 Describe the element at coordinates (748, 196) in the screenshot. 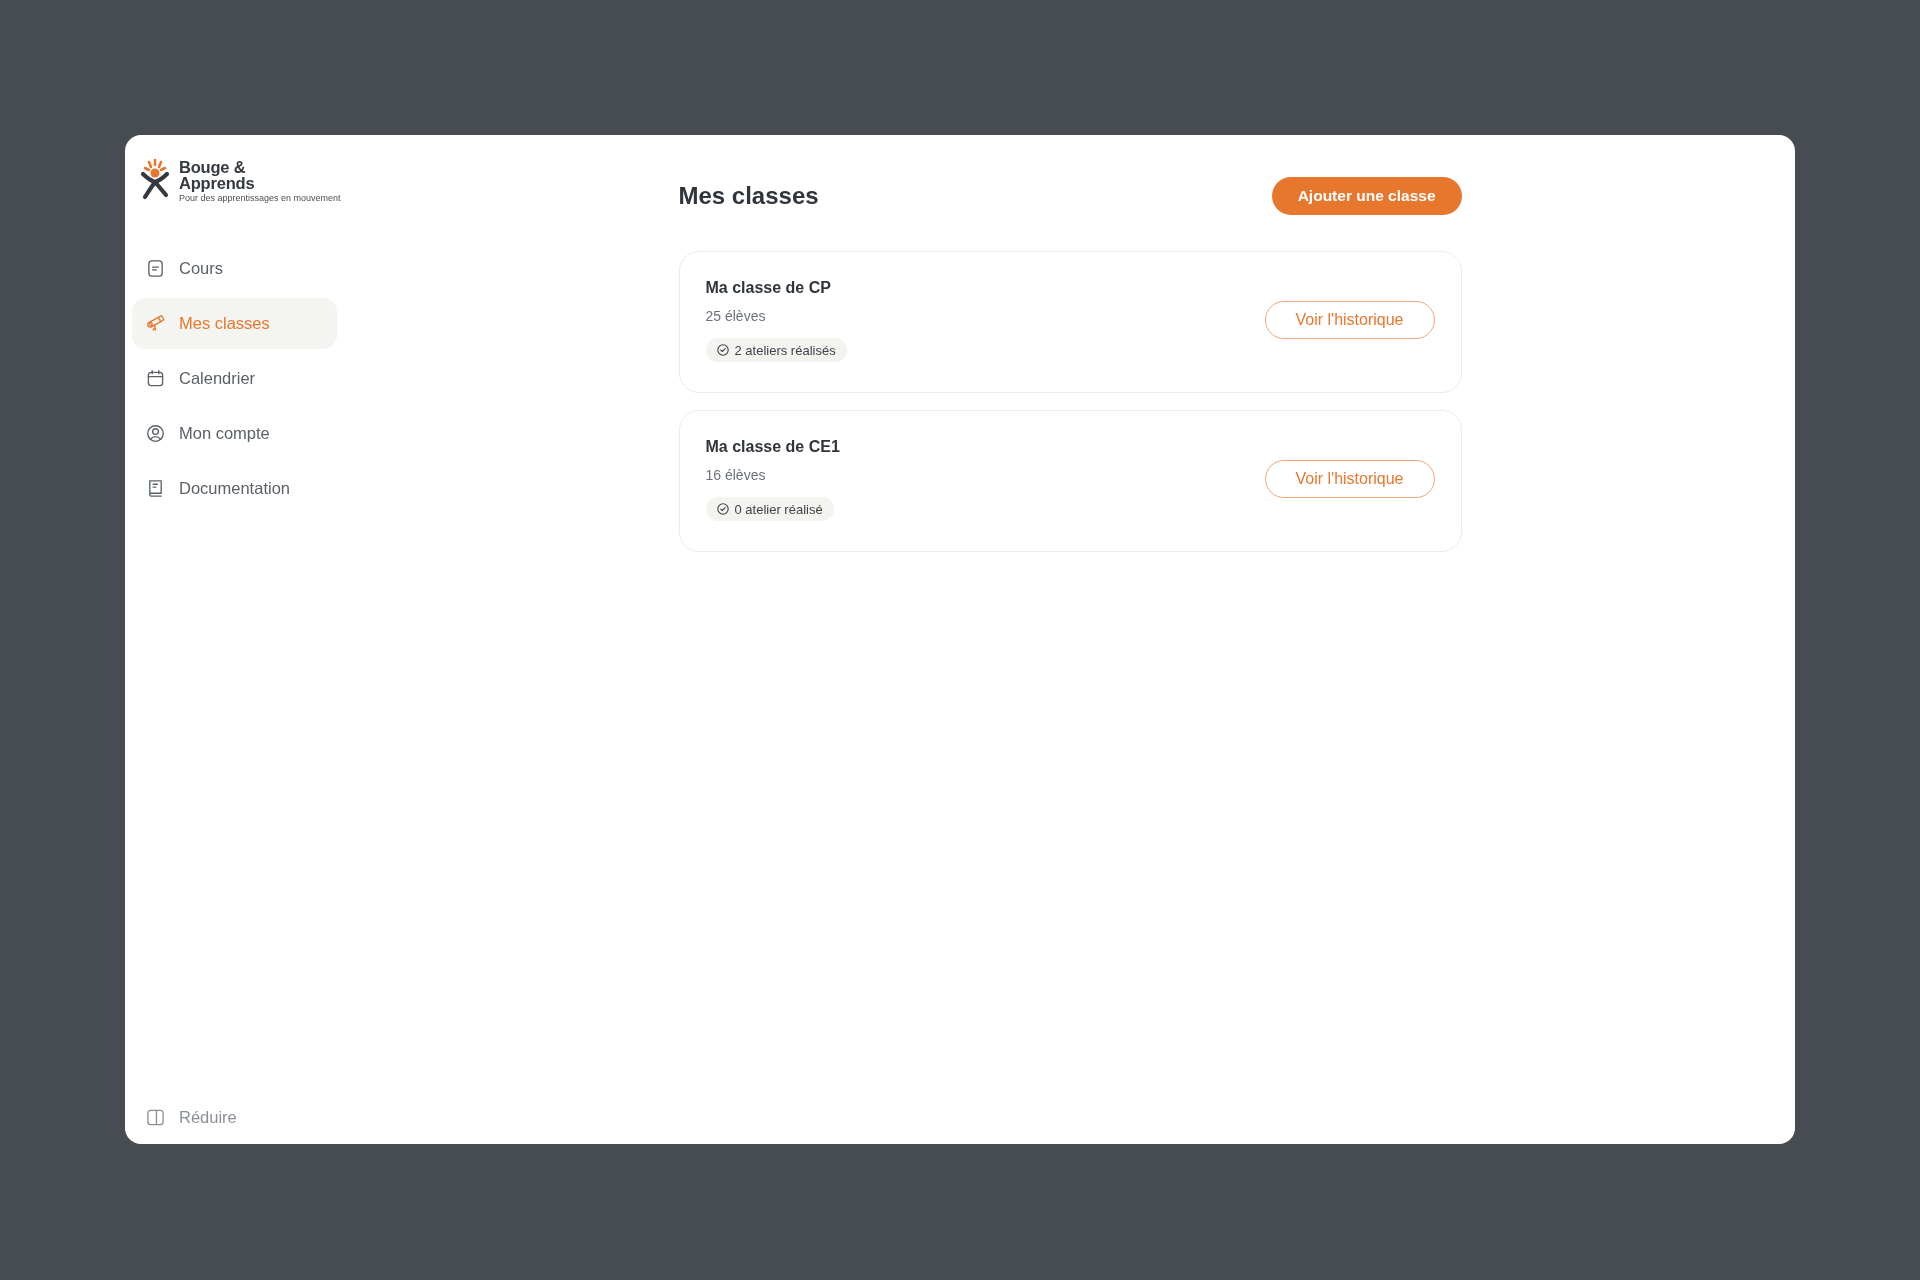

I see `page-title: Mes classes` at that location.